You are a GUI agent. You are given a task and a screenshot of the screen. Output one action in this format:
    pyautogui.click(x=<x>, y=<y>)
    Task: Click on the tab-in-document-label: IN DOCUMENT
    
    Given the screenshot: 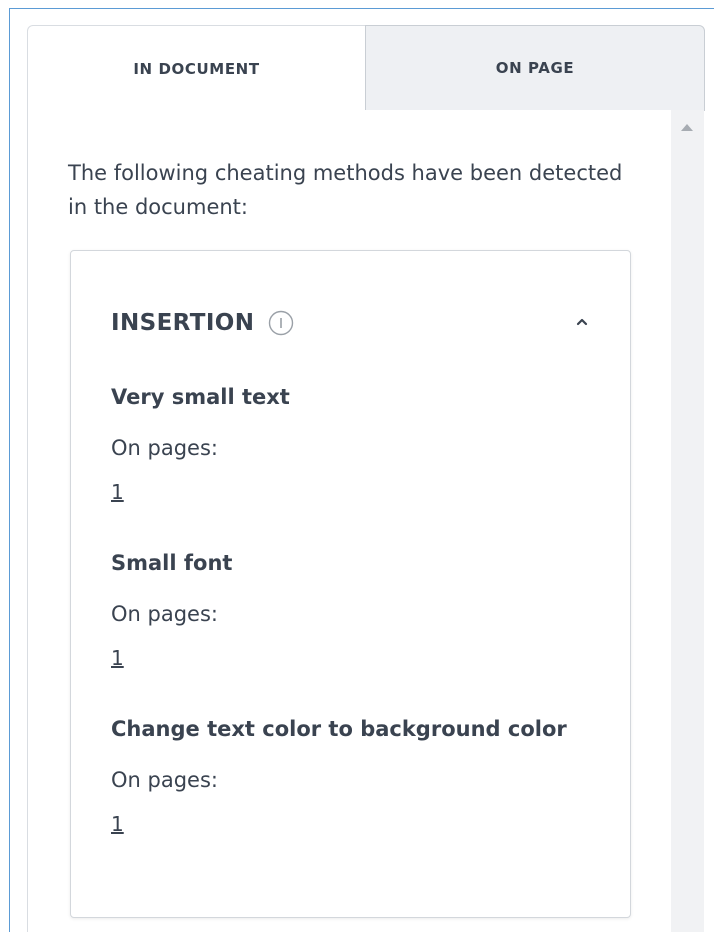 What is the action you would take?
    pyautogui.click(x=196, y=68)
    